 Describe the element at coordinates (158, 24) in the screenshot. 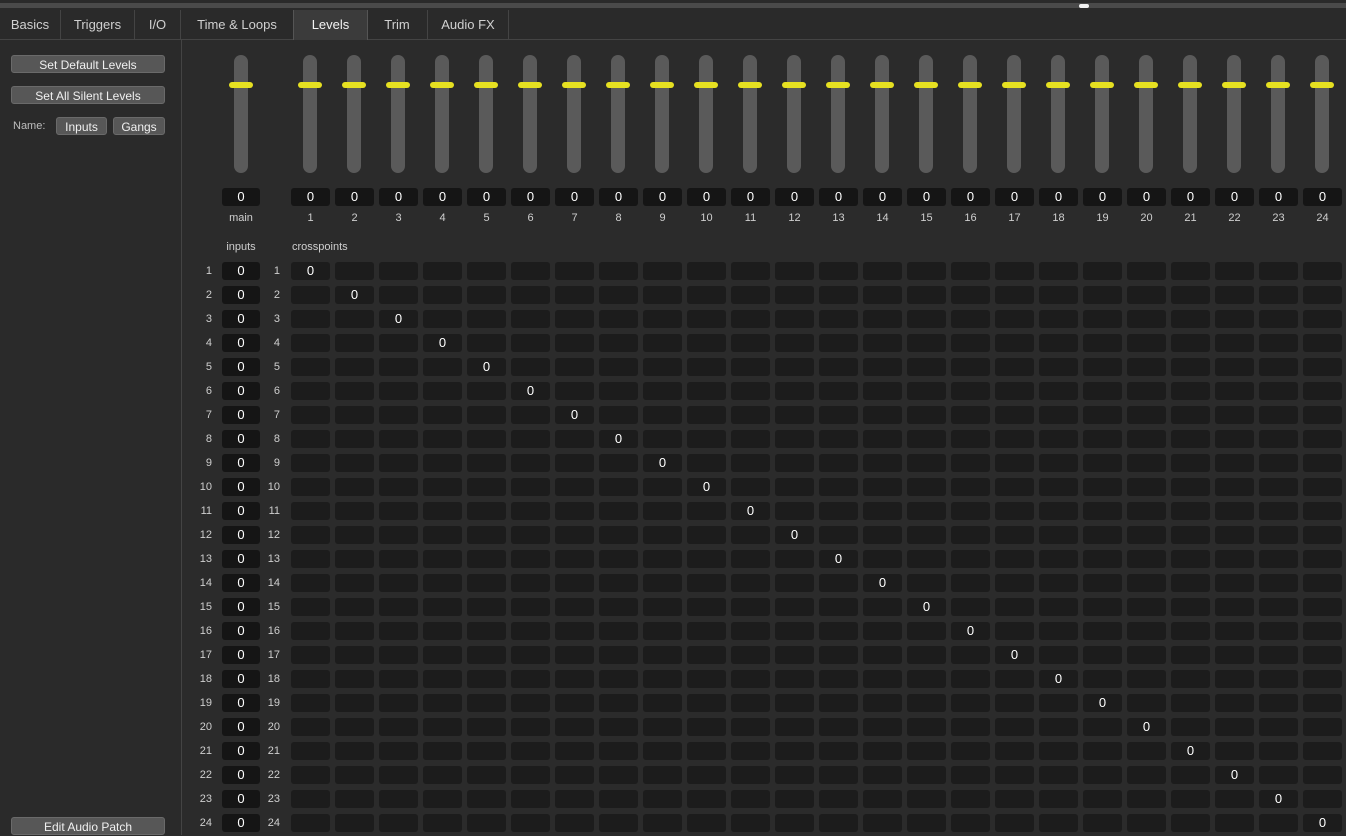

I see `tab-io: I/O` at that location.